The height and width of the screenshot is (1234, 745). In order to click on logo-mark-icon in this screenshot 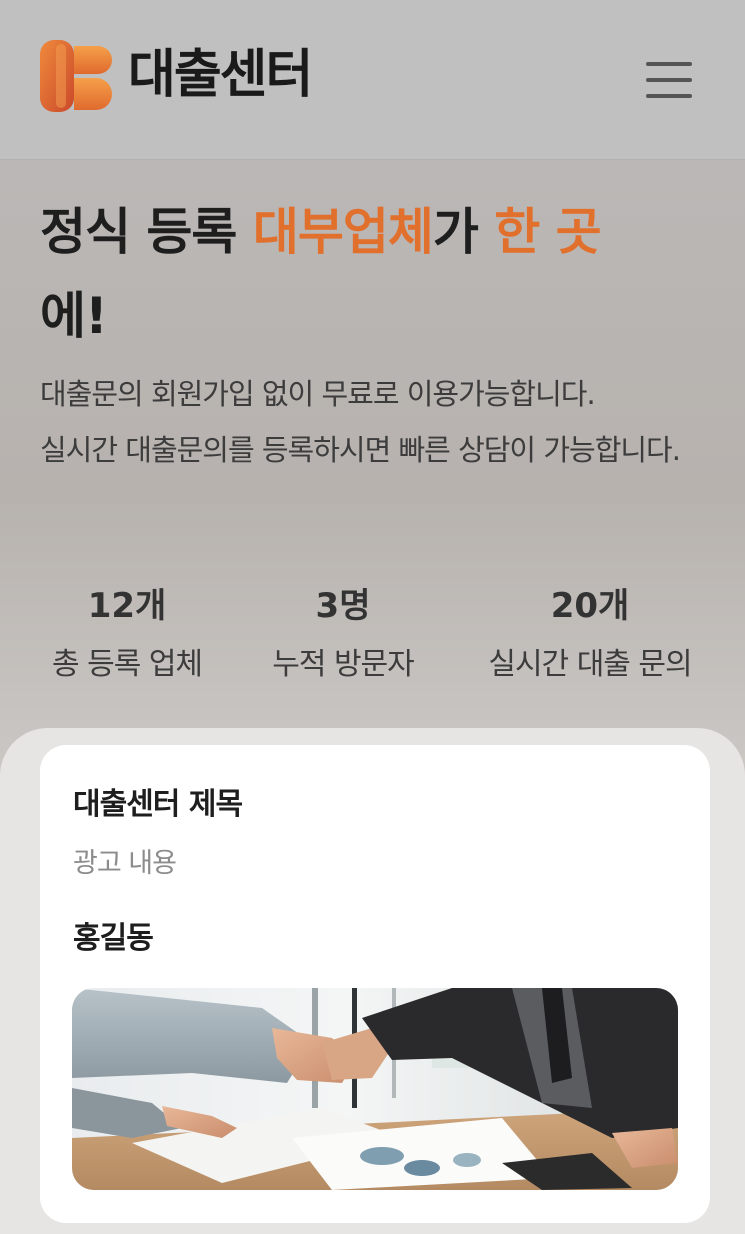, I will do `click(76, 76)`.